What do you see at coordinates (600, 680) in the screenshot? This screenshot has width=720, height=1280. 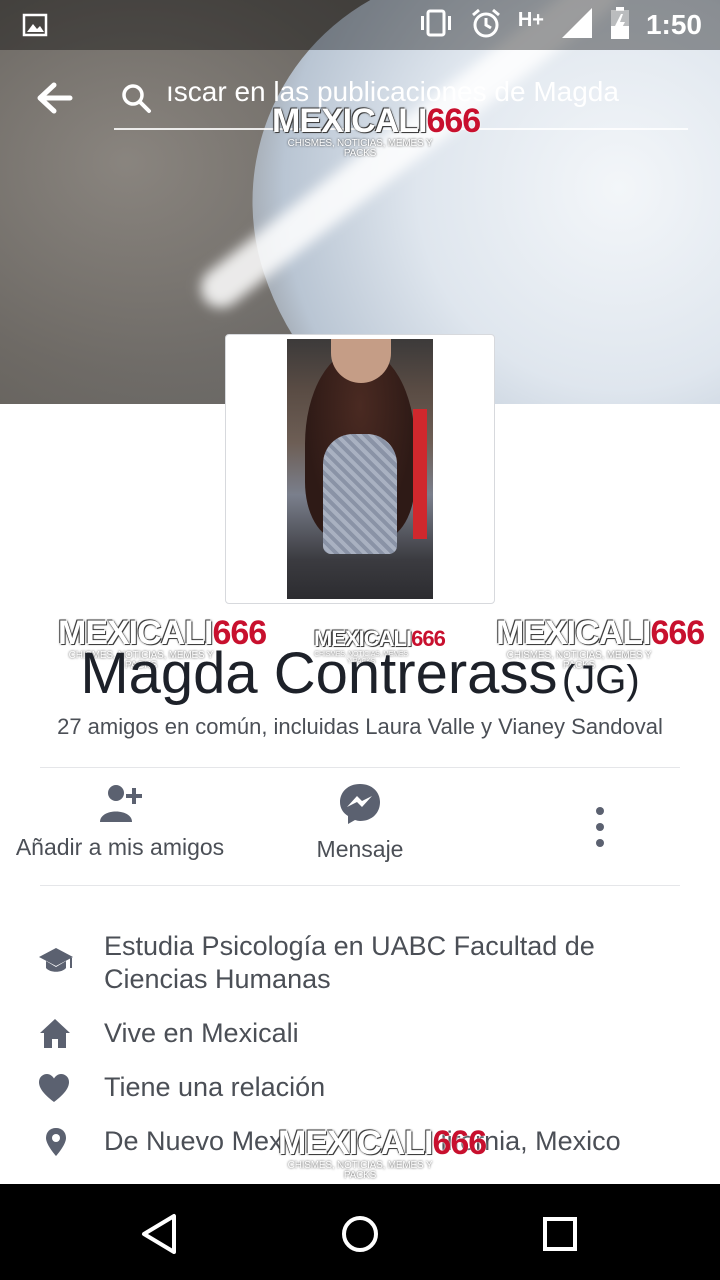 I see `profile-alternate-name: (JG)` at bounding box center [600, 680].